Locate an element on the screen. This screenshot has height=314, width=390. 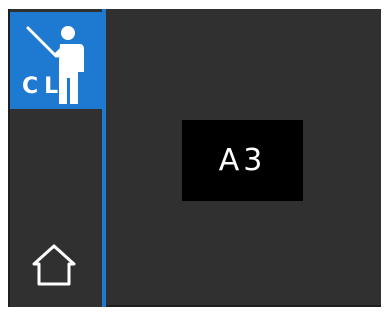
value-display-text: A3 is located at coordinates (242, 160).